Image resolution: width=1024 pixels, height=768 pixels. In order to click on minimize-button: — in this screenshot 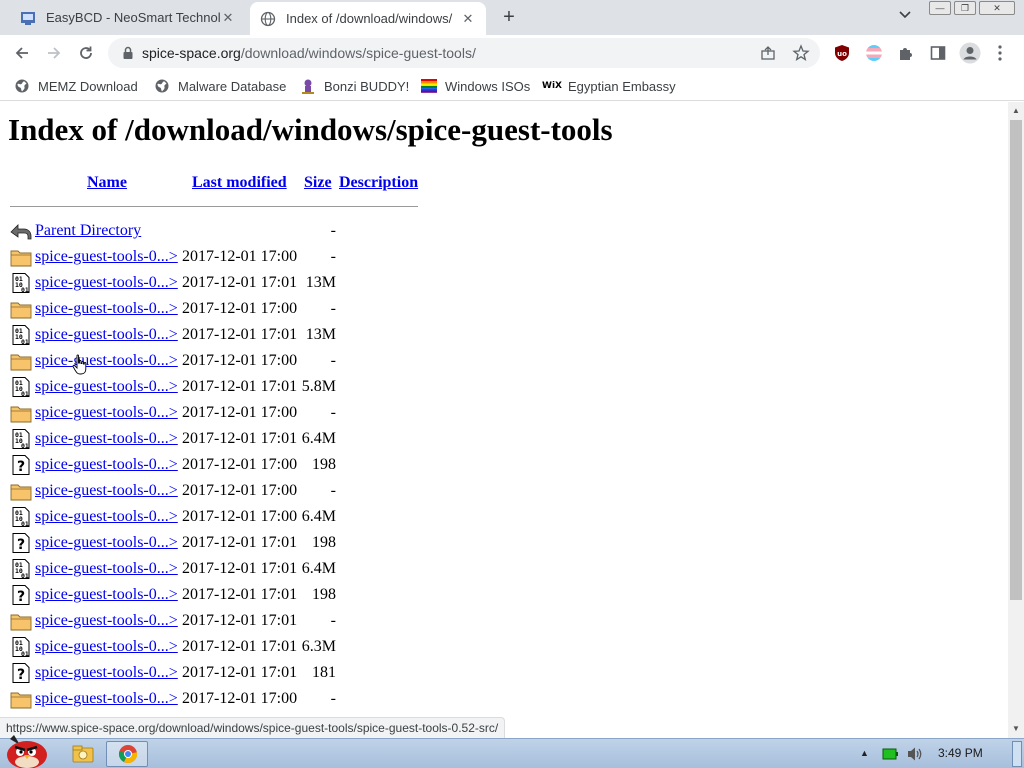, I will do `click(940, 8)`.